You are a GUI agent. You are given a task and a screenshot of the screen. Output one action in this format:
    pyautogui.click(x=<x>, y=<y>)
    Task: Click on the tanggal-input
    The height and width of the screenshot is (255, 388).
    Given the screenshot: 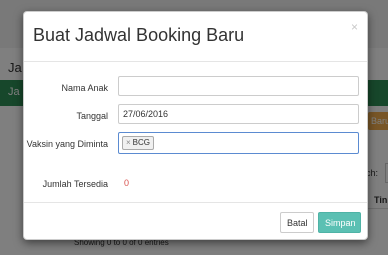 What is the action you would take?
    pyautogui.click(x=238, y=114)
    